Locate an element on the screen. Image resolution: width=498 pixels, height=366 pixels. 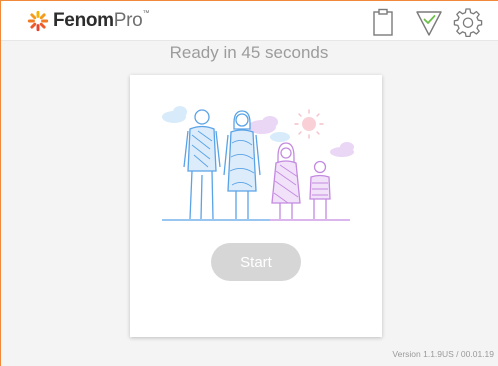
daughter-figure is located at coordinates (286, 180).